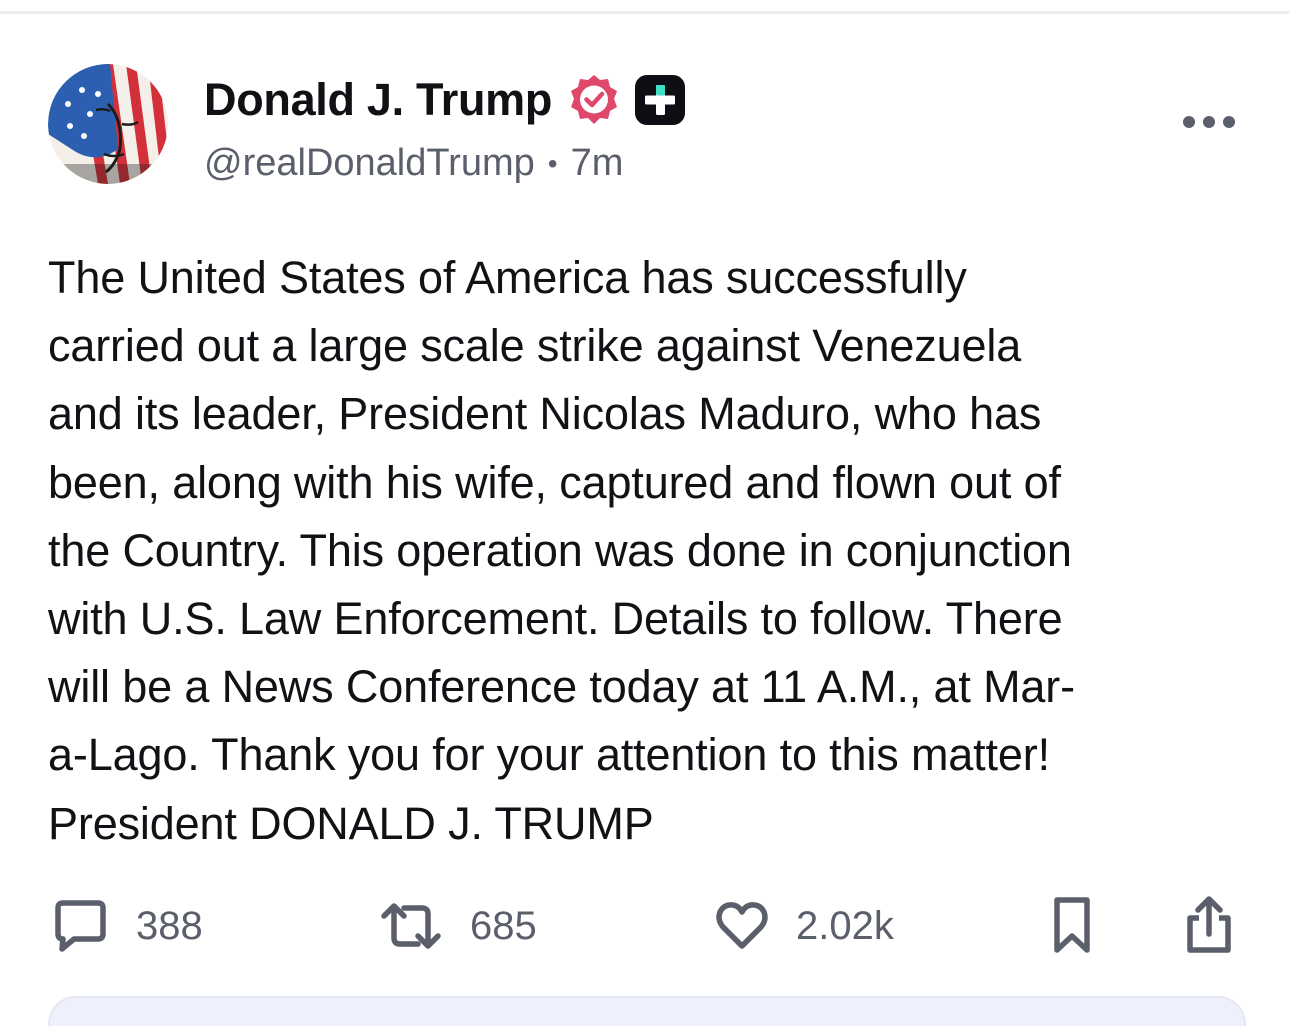 The image size is (1290, 1026). What do you see at coordinates (169, 925) in the screenshot?
I see `reply-count: 388` at bounding box center [169, 925].